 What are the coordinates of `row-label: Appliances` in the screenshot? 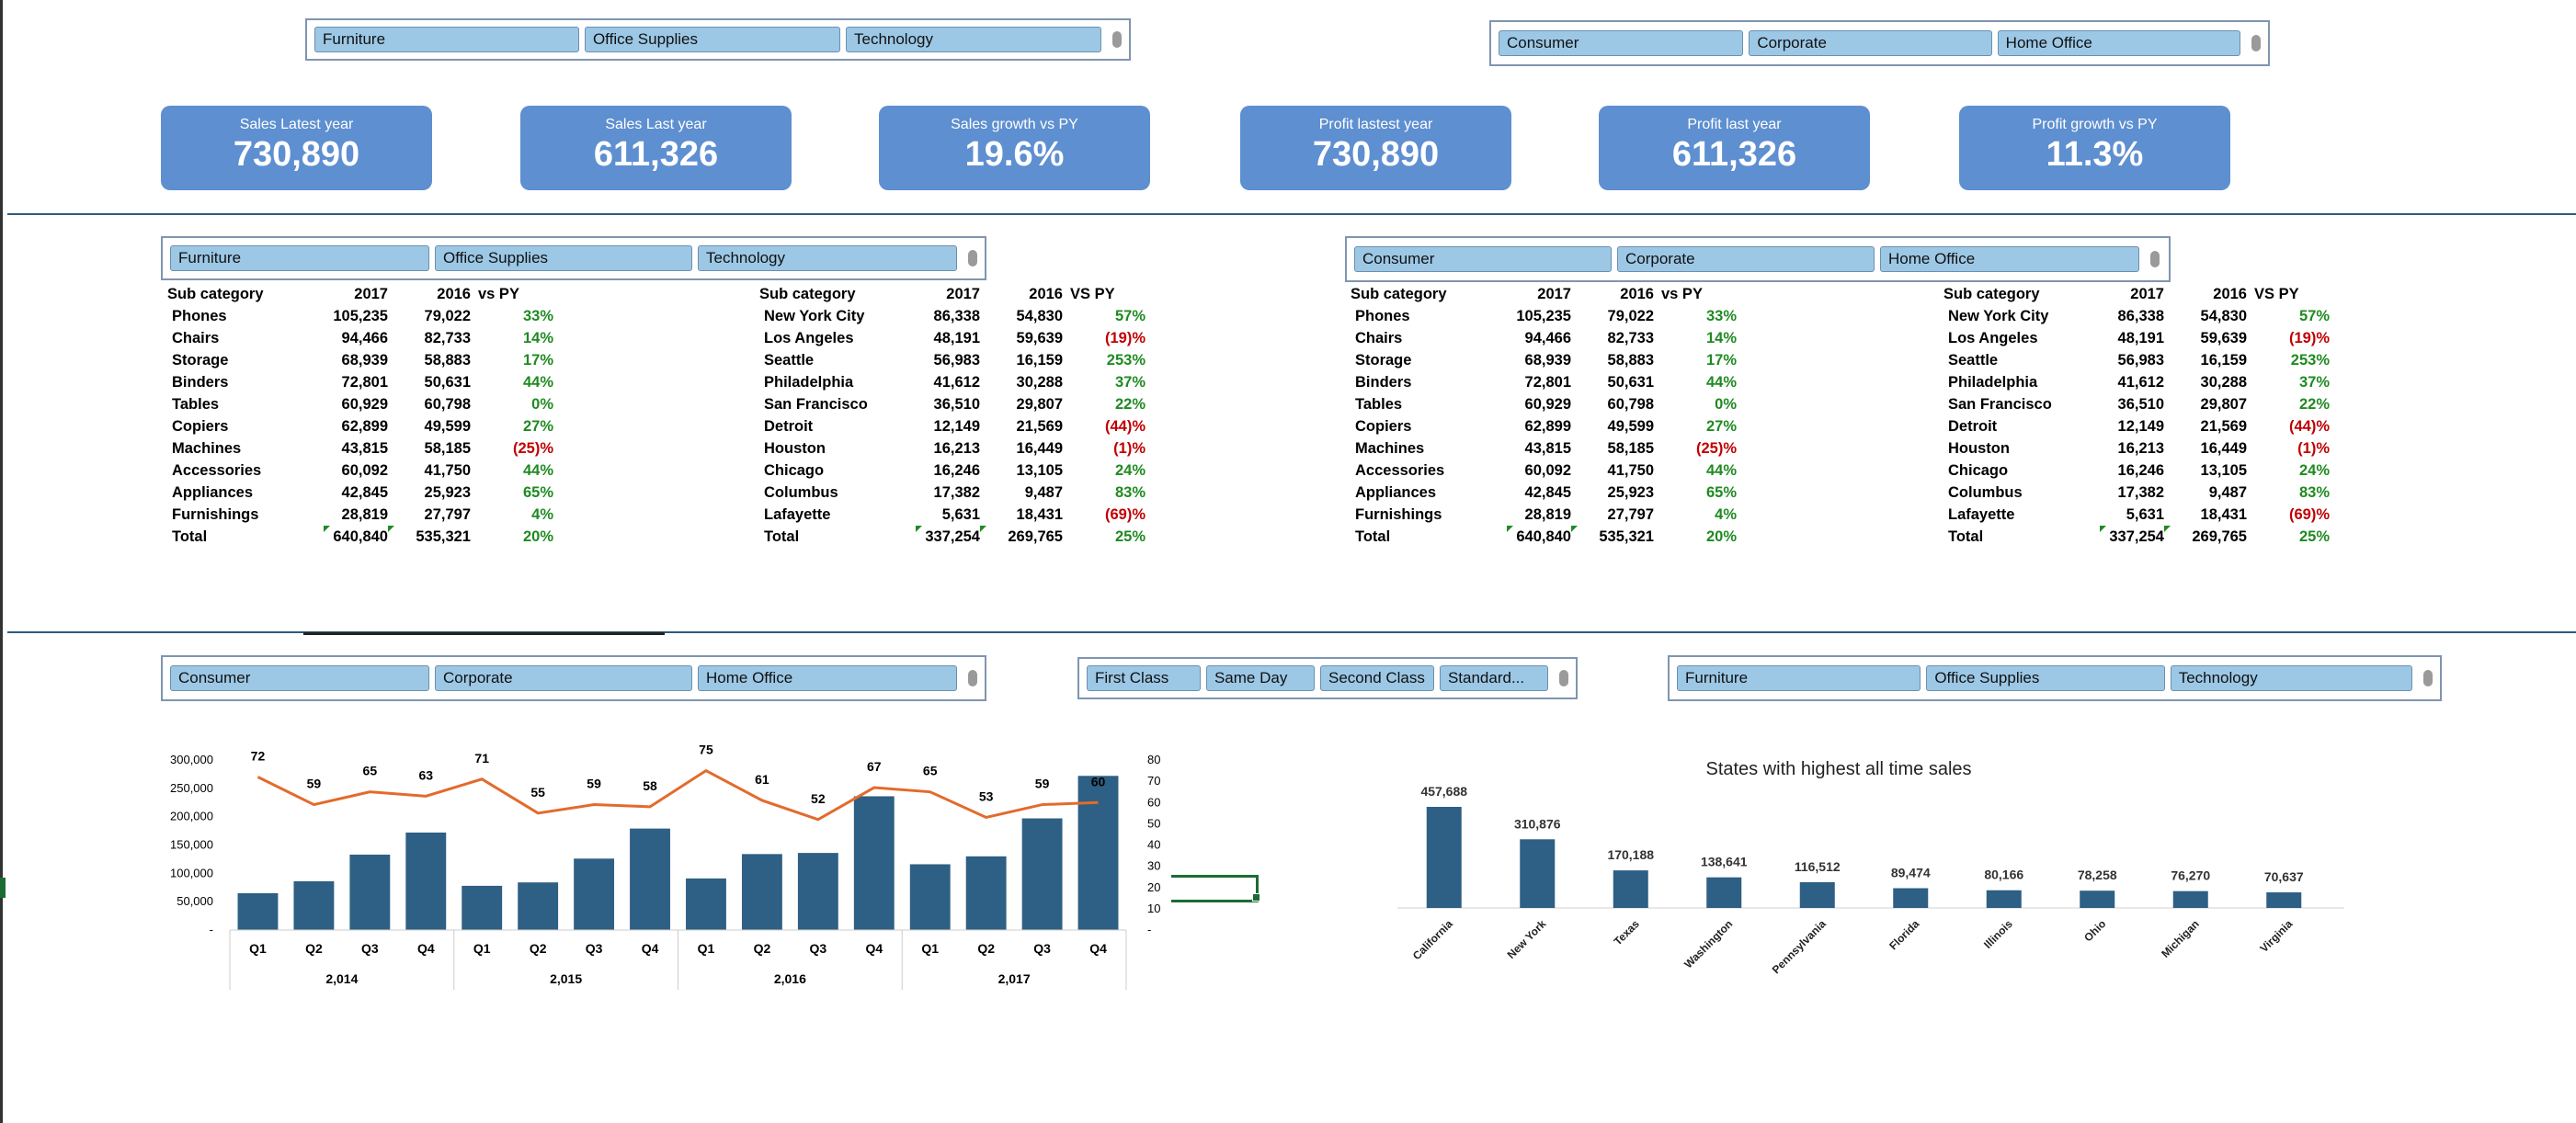 It's located at (1396, 492).